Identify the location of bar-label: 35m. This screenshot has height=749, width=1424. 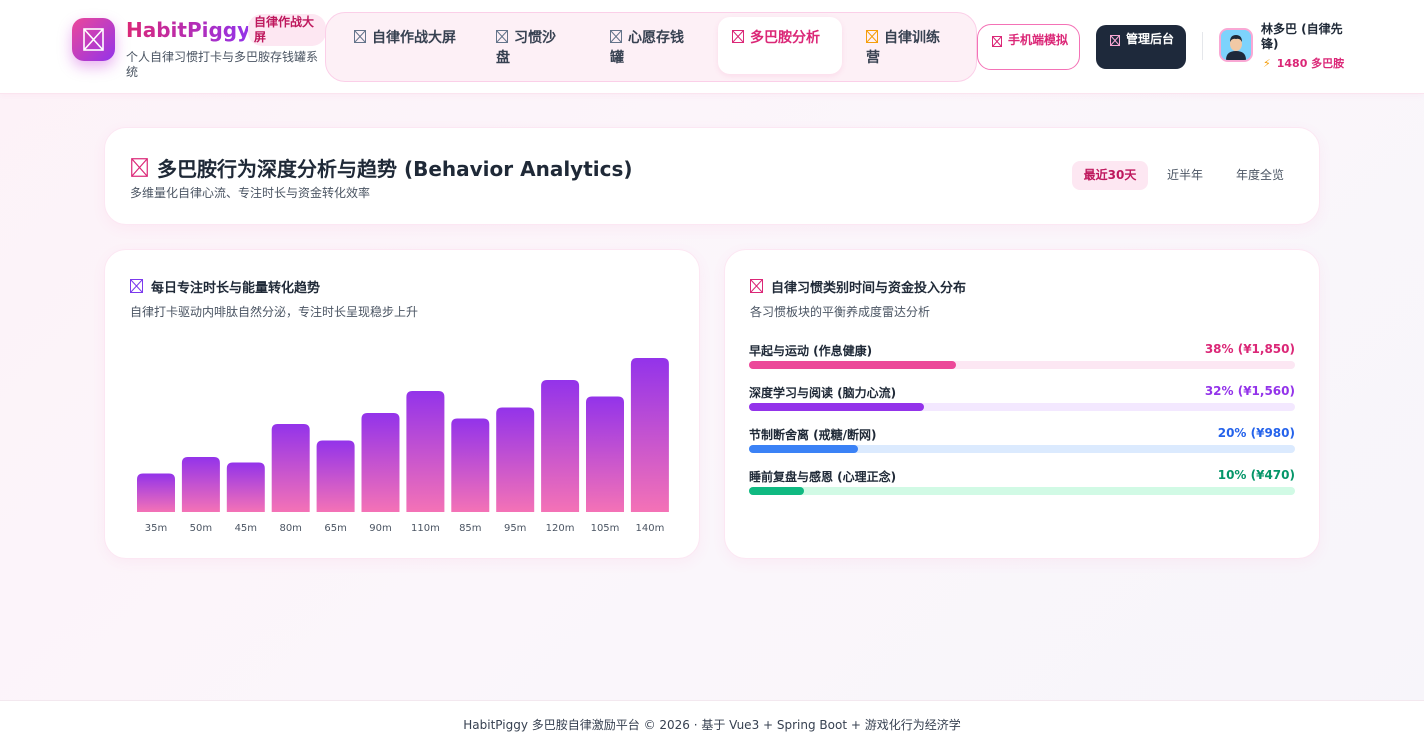
(156, 528).